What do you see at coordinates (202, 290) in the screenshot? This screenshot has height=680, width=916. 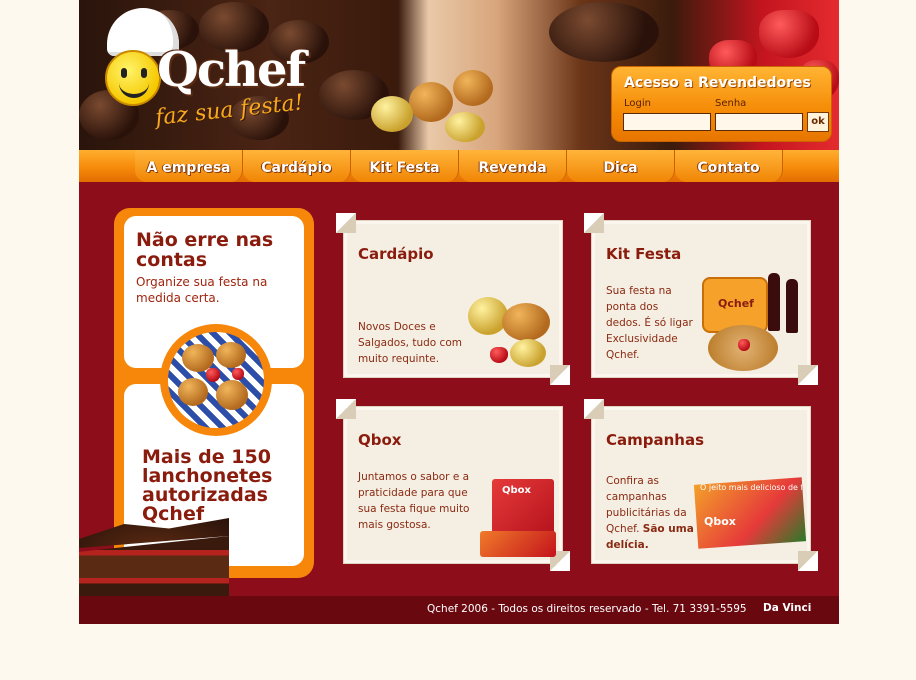 I see `promo-subheading: Organize sua festa na medida certa.` at bounding box center [202, 290].